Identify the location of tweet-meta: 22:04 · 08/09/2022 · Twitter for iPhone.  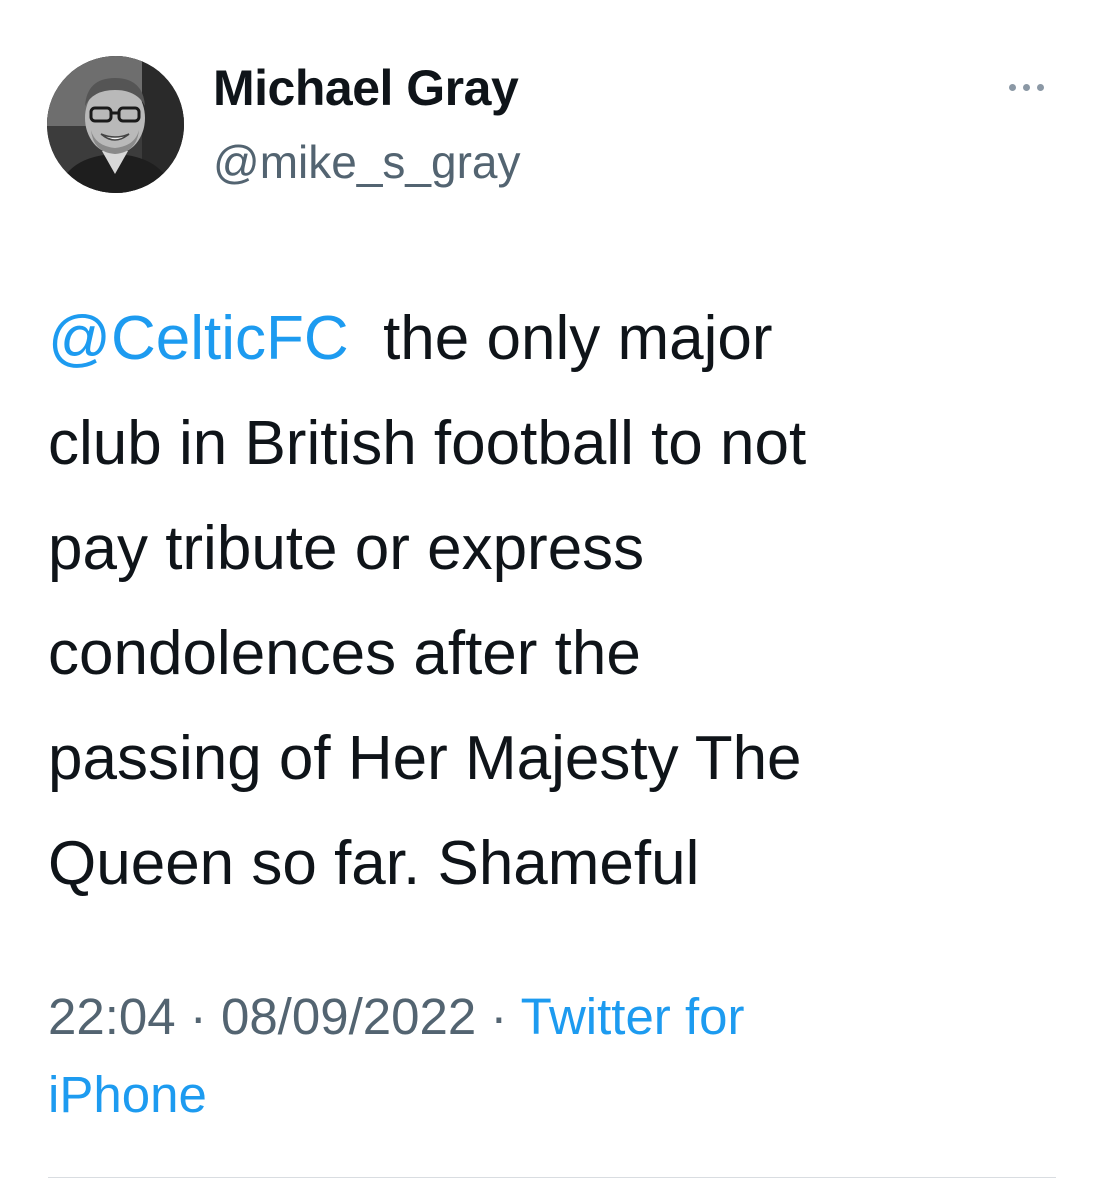
(558, 1056).